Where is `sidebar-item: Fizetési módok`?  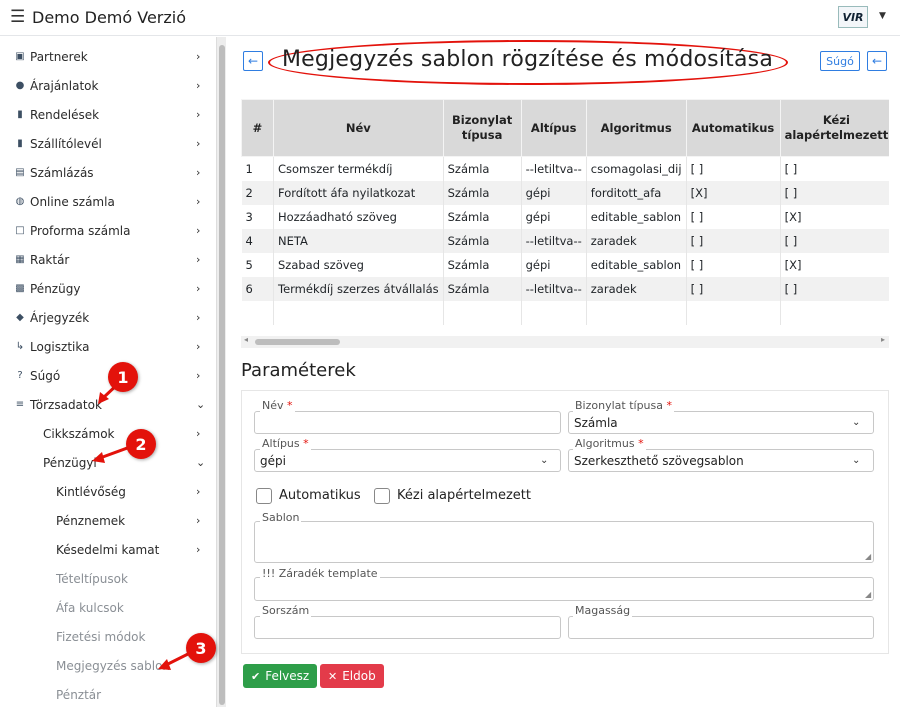 sidebar-item: Fizetési módok is located at coordinates (108, 636).